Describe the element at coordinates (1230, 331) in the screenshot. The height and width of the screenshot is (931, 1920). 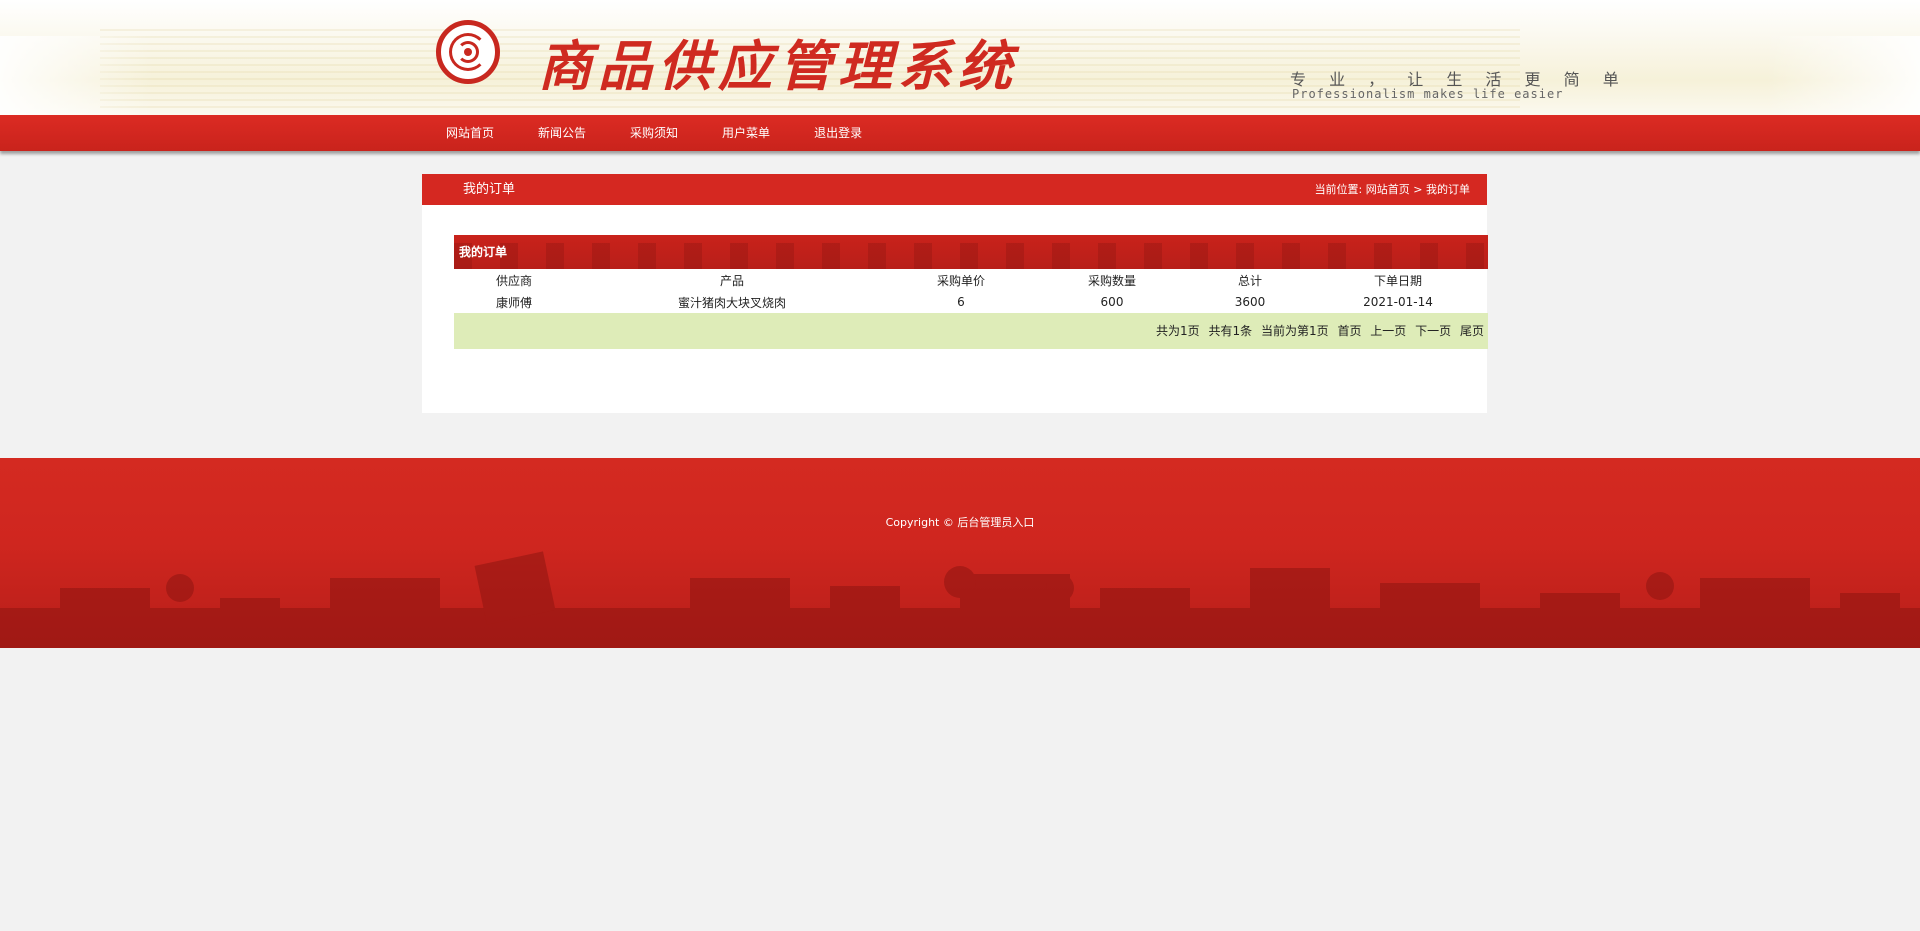
I see `pager-total-items: 共有1条` at that location.